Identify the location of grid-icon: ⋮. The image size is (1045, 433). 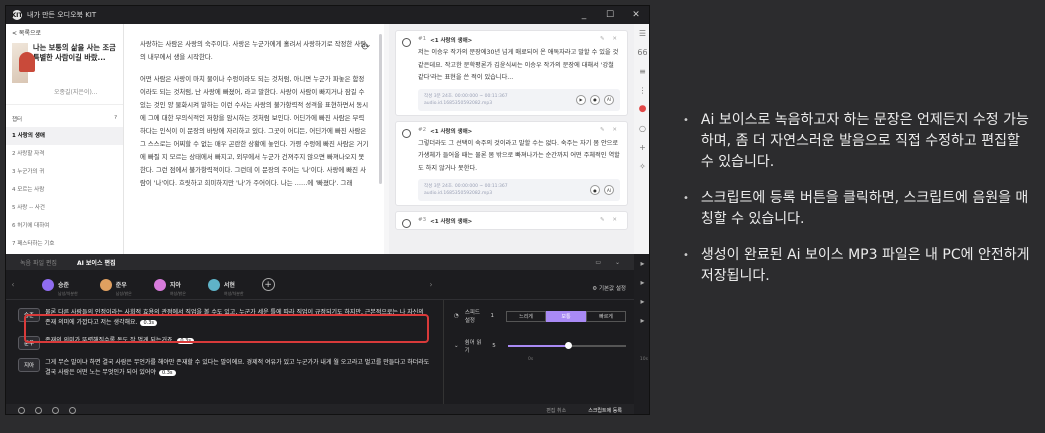
(641, 90).